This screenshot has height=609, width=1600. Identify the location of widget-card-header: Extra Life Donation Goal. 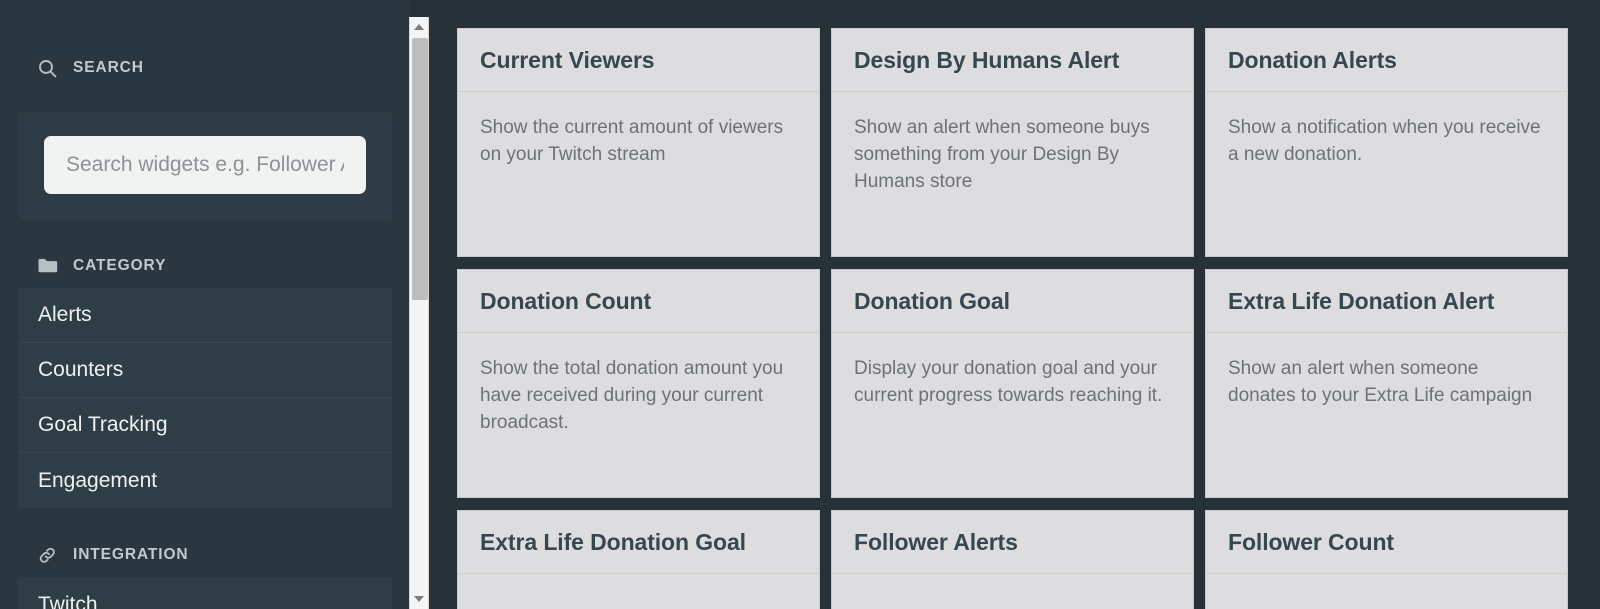
(638, 542).